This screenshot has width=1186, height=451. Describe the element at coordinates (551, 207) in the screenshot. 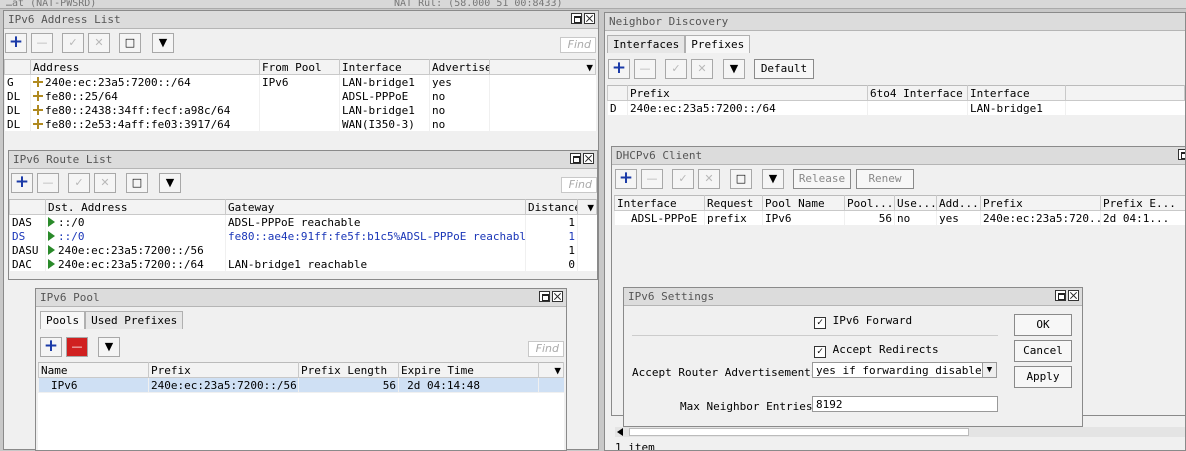

I see `column-header-distance: Distance` at that location.